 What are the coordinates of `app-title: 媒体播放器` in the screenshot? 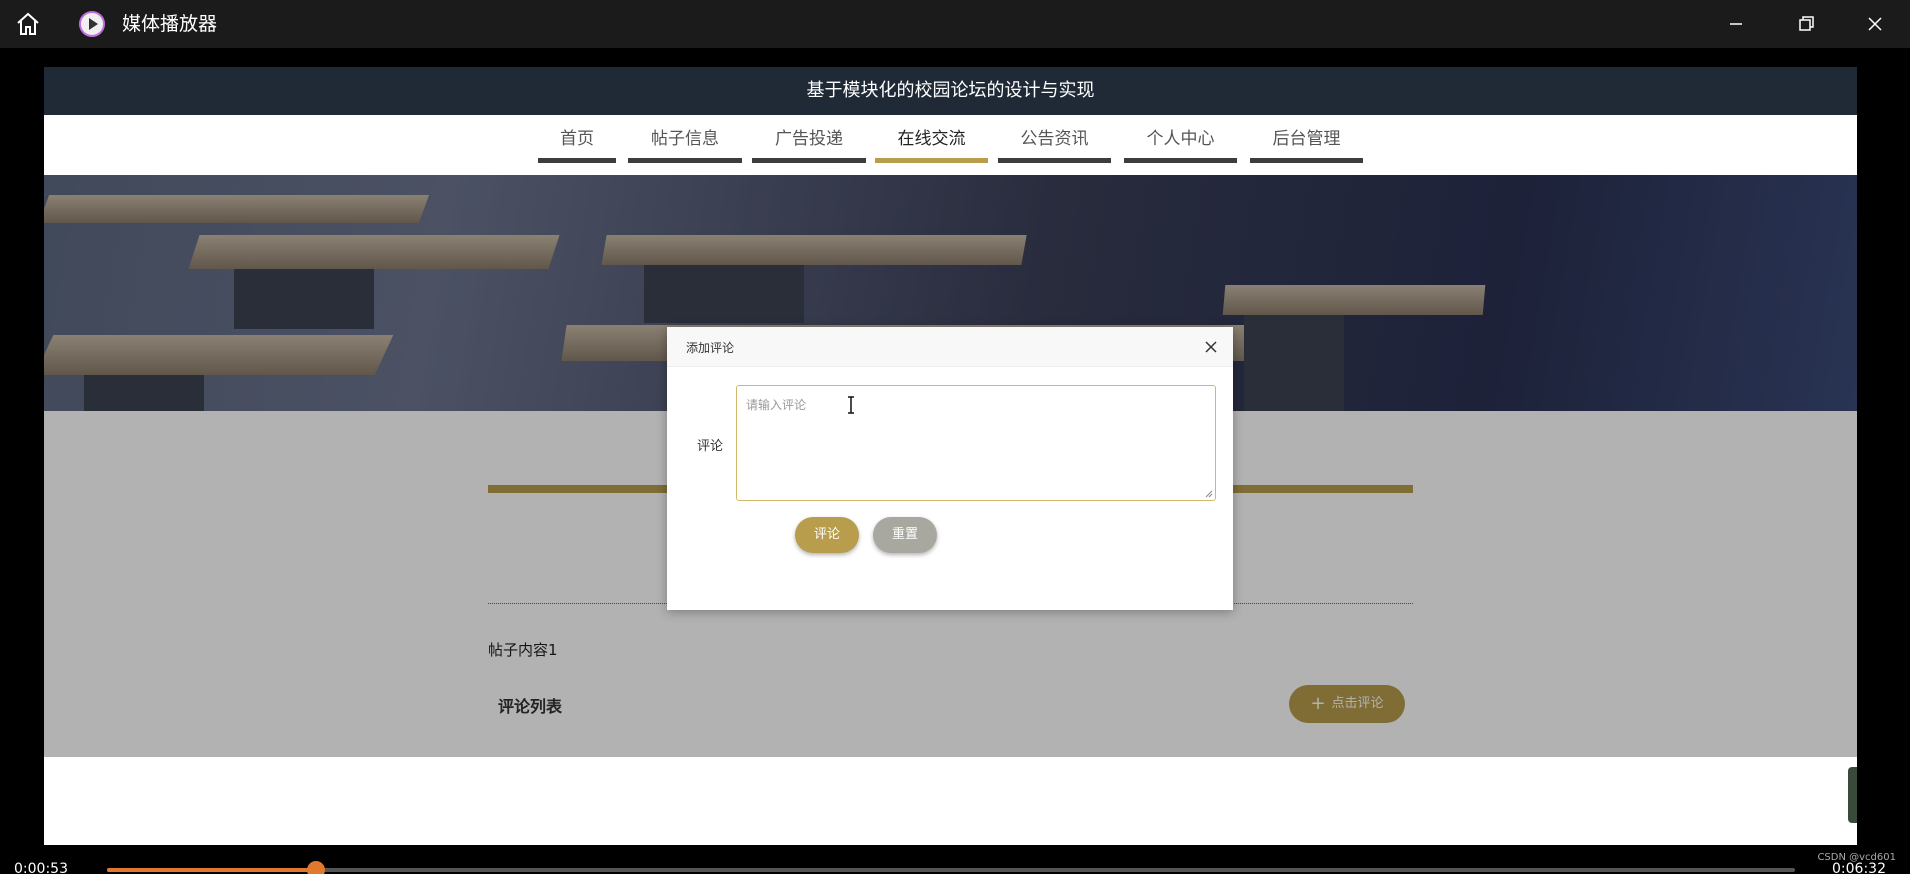 It's located at (170, 24).